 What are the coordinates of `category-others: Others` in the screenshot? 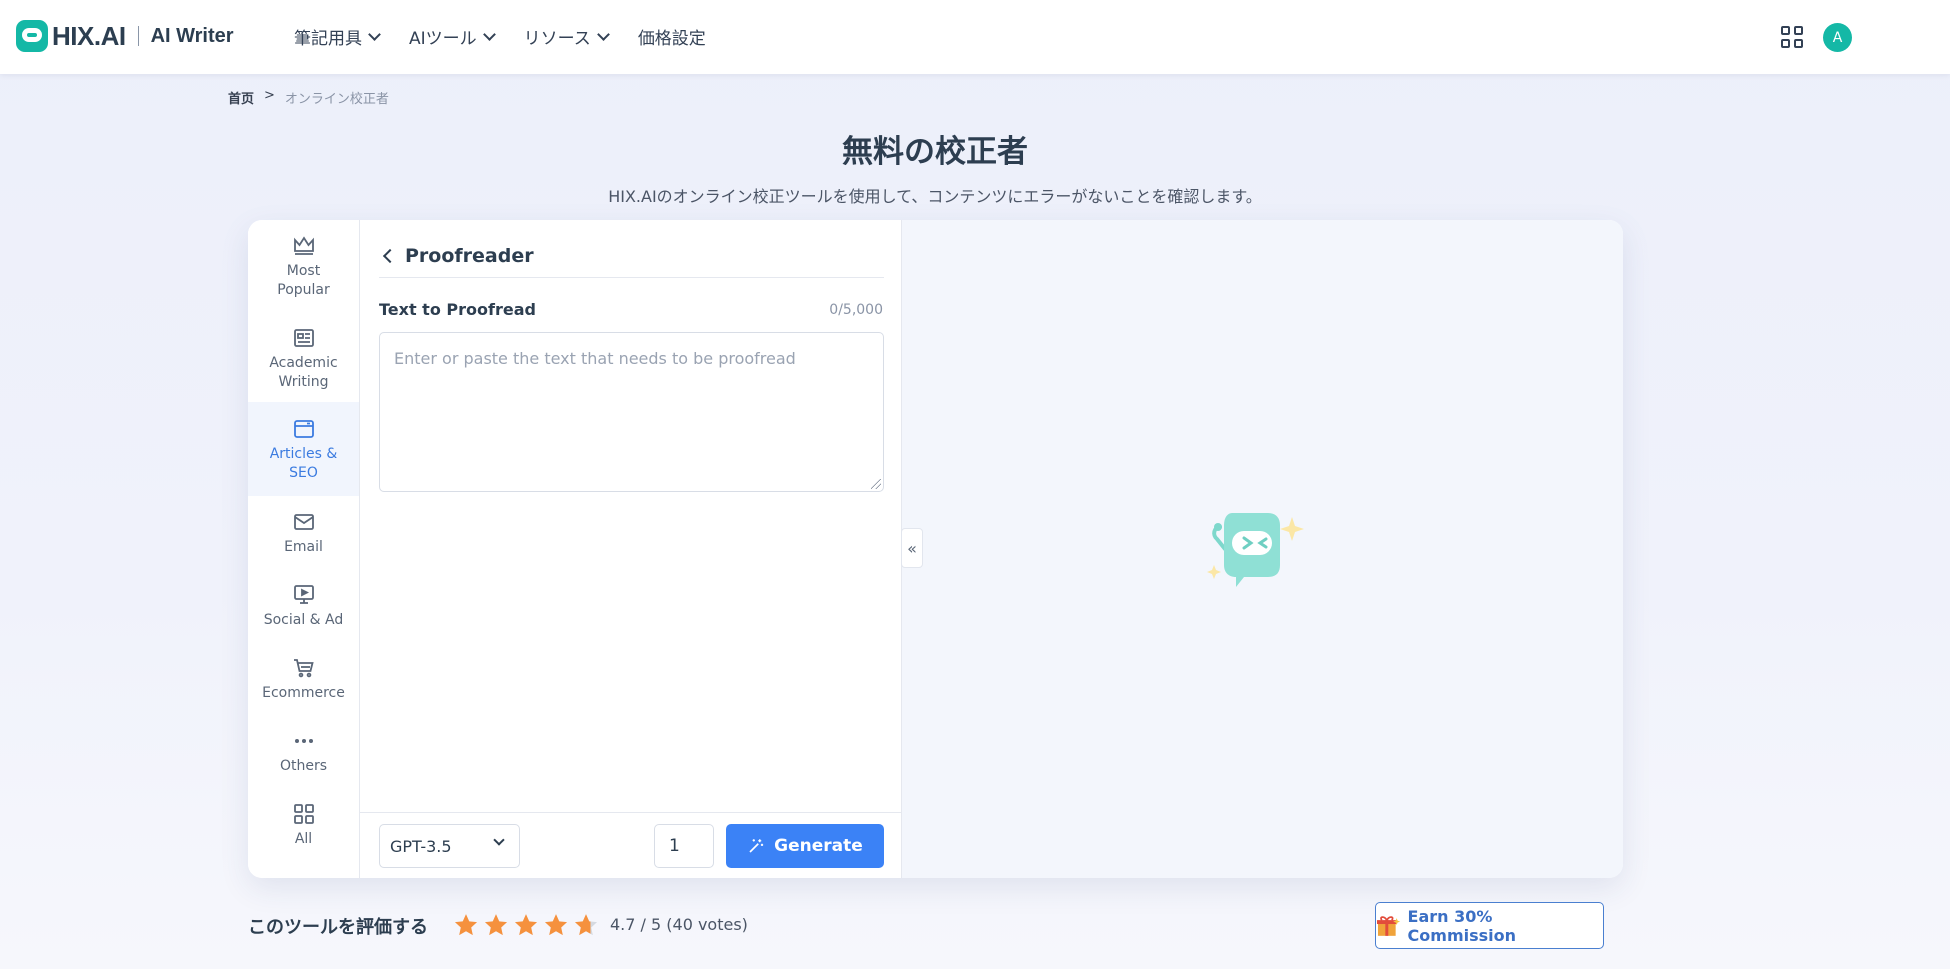 It's located at (303, 757).